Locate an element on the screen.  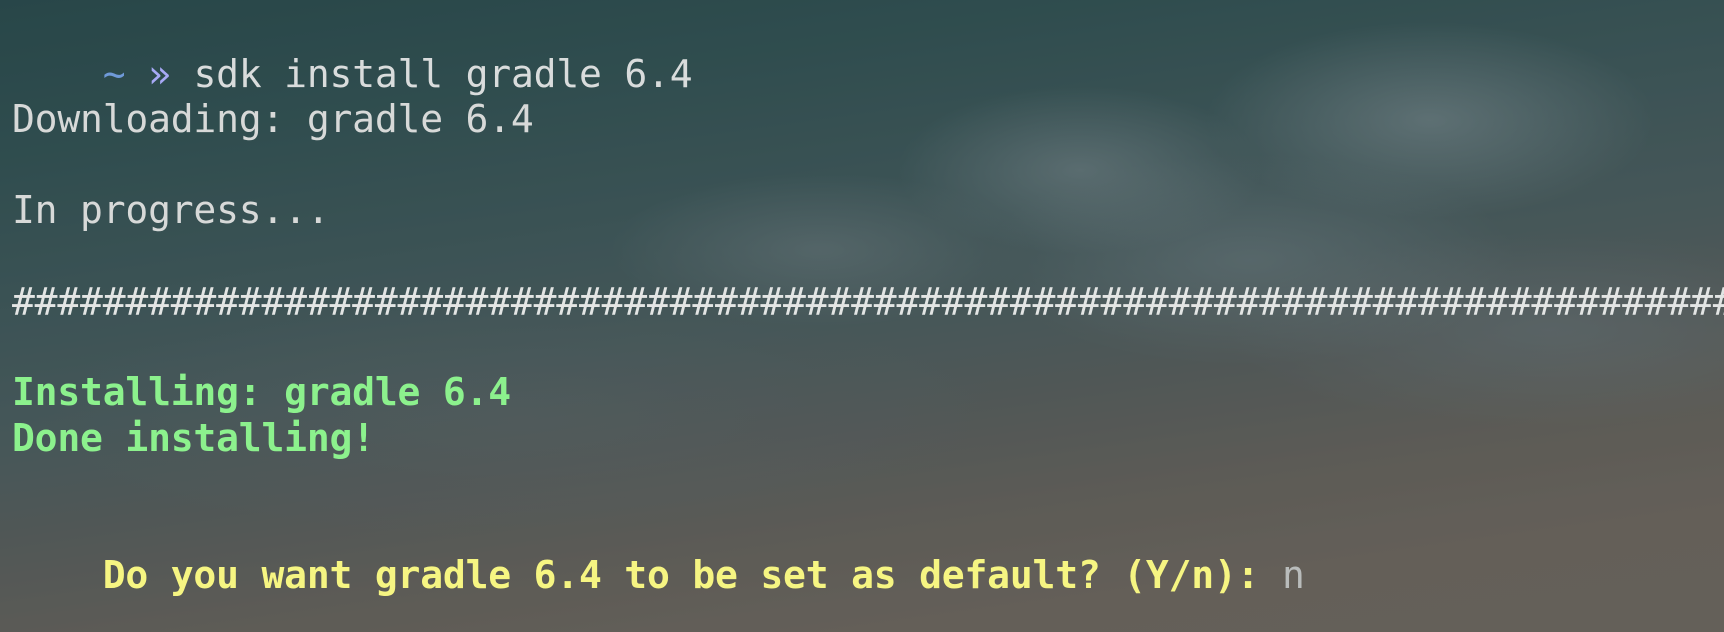
done-installing-line: Done installing! is located at coordinates (193, 438).